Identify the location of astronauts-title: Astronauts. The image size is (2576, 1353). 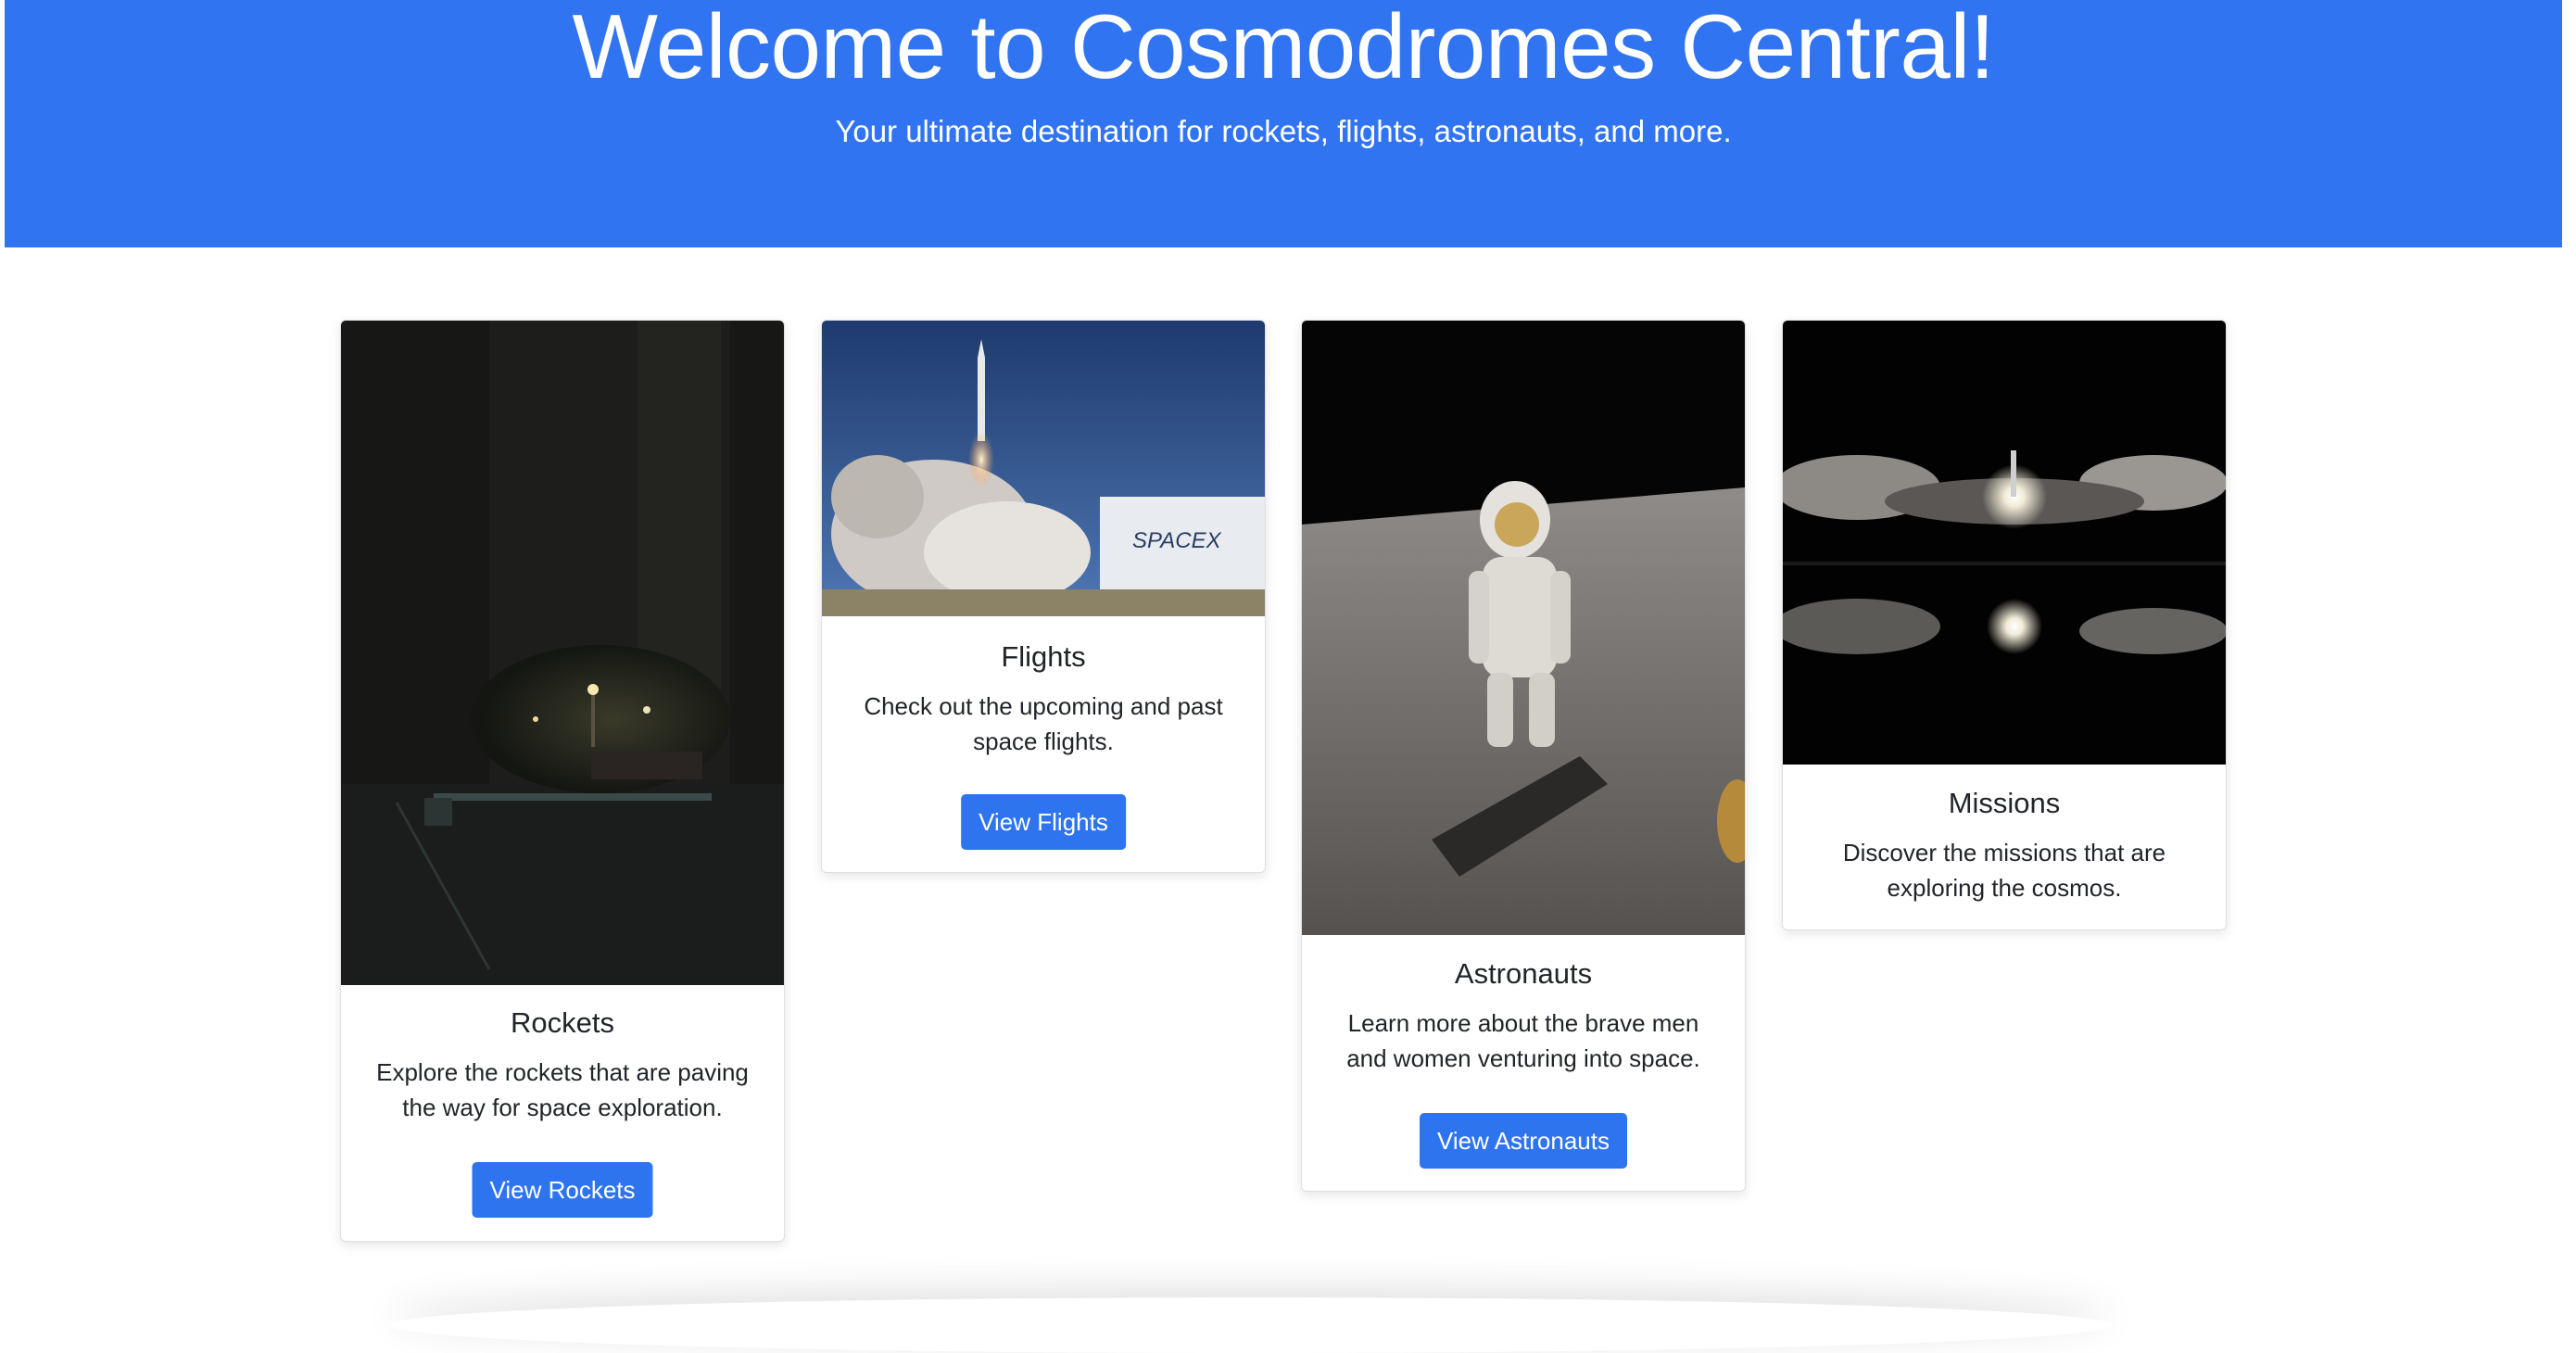
(1523, 973).